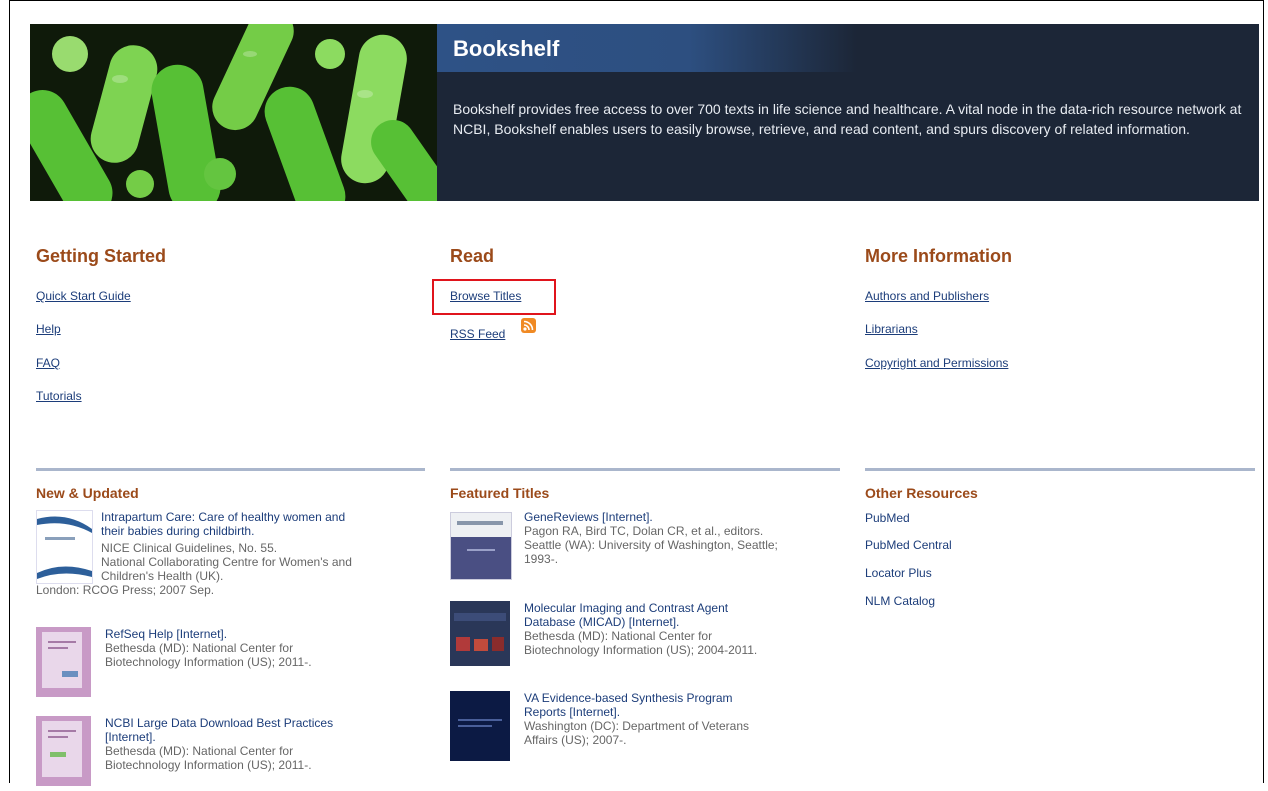 Image resolution: width=1268 pixels, height=791 pixels. Describe the element at coordinates (63, 751) in the screenshot. I see `ncbi-large-data-thumbnail` at that location.